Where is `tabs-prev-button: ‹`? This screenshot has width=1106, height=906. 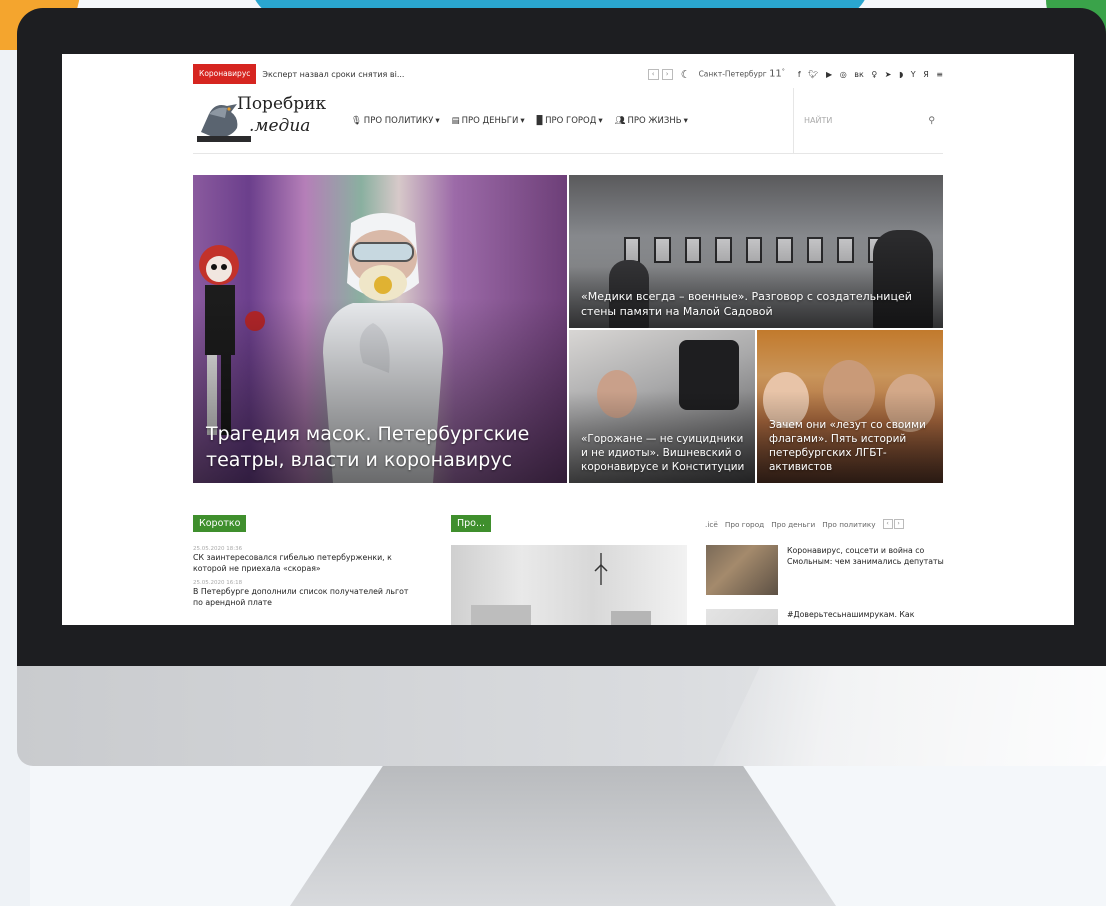
tabs-prev-button: ‹ is located at coordinates (887, 524).